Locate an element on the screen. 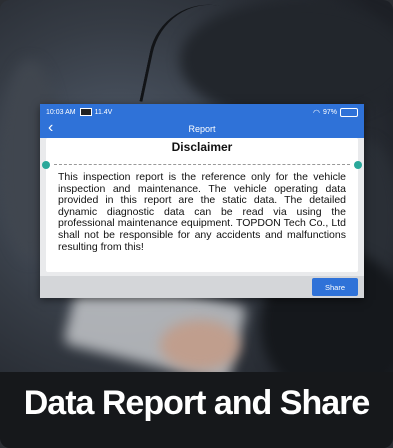  share-button: Share is located at coordinates (335, 287).